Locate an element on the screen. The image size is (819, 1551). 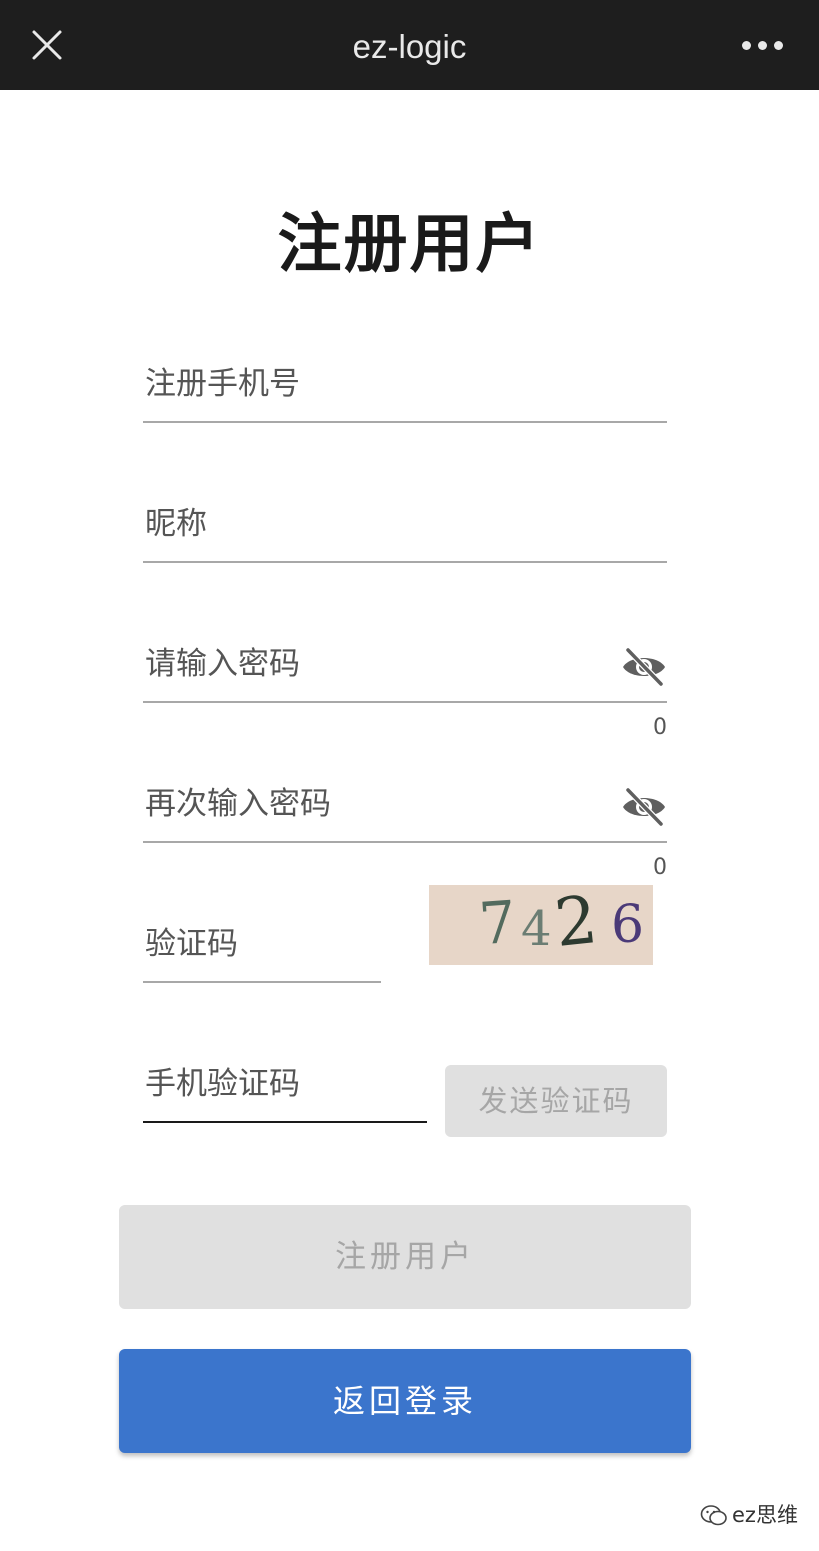
password-confirm-counter: 0 is located at coordinates (660, 867).